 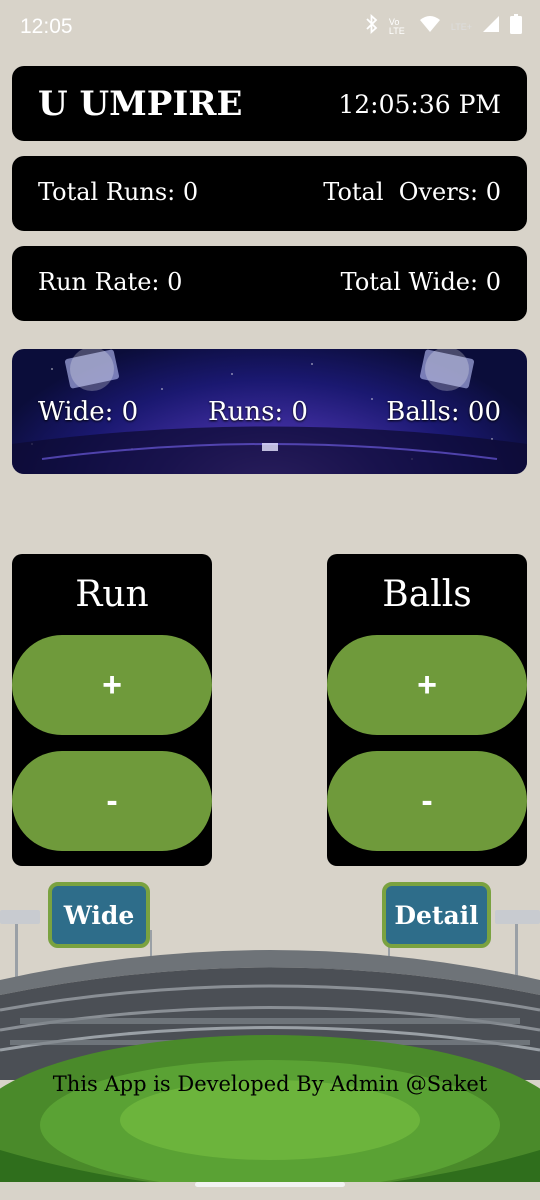 What do you see at coordinates (396, 26) in the screenshot?
I see `volte-label: Vo LTE` at bounding box center [396, 26].